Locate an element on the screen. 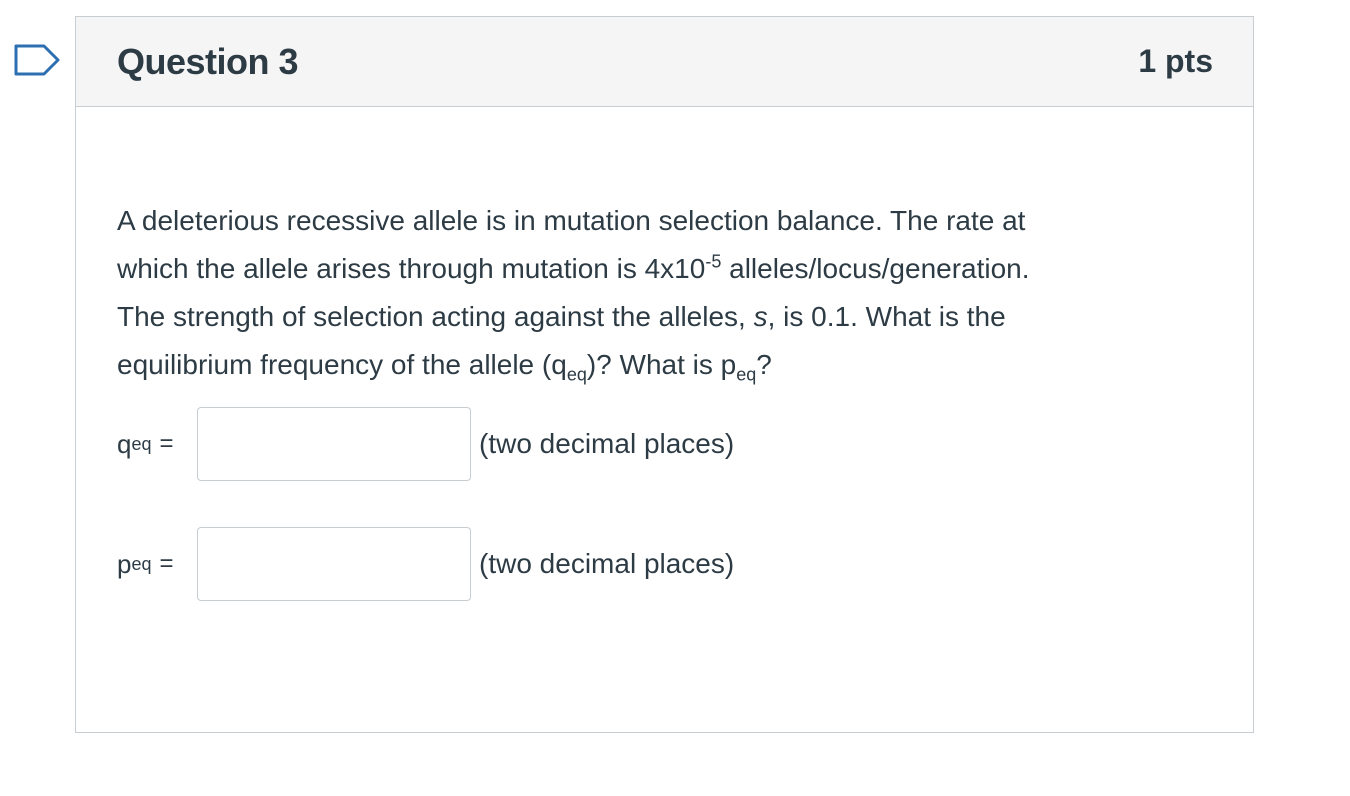  question-title: Question 3 is located at coordinates (208, 61).